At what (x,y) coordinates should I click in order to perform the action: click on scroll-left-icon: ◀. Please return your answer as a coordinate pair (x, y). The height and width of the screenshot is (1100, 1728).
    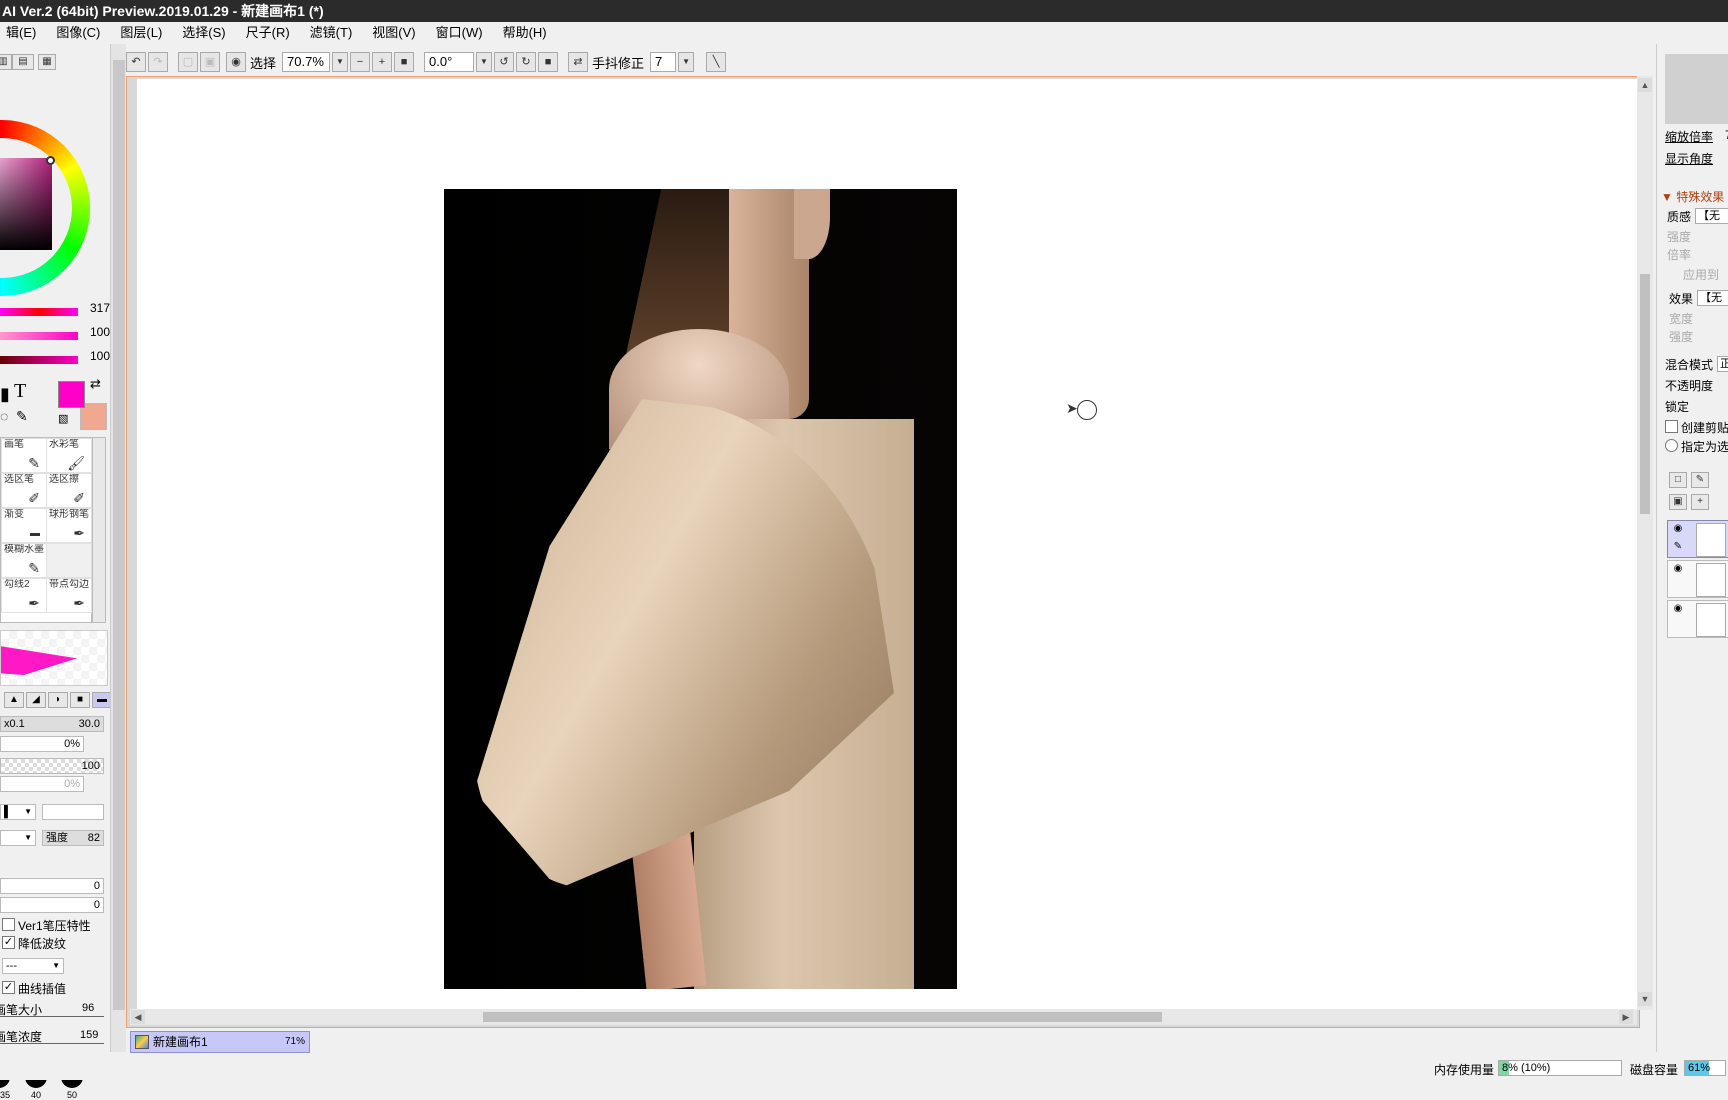
    Looking at the image, I should click on (138, 1017).